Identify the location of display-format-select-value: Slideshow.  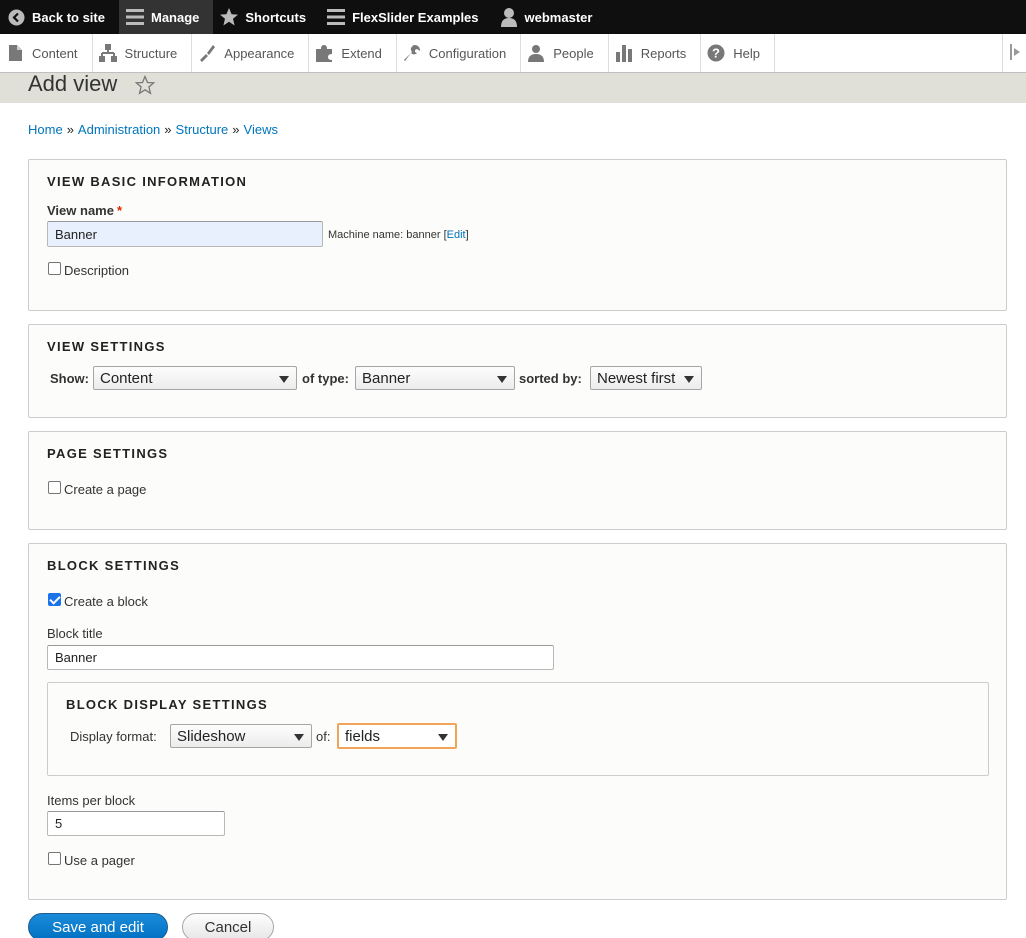
(211, 736).